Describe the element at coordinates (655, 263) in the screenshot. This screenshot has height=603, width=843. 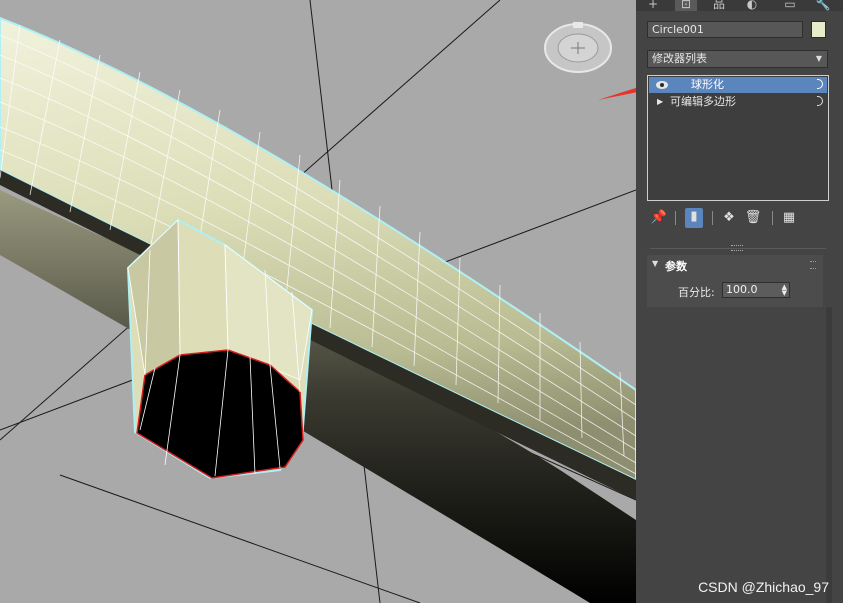
I see `collapse-triangle-icon: ▼` at that location.